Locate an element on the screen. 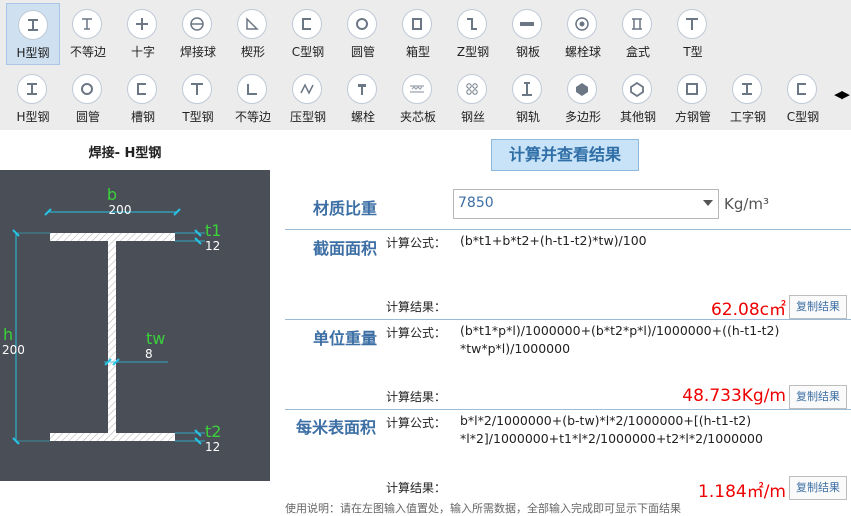 The image size is (851, 516). profiled-steel-icon is located at coordinates (307, 89).